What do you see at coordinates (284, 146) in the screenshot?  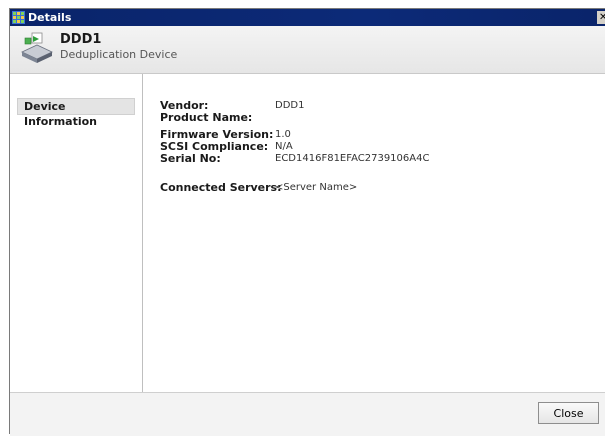 I see `field-value: N/A` at bounding box center [284, 146].